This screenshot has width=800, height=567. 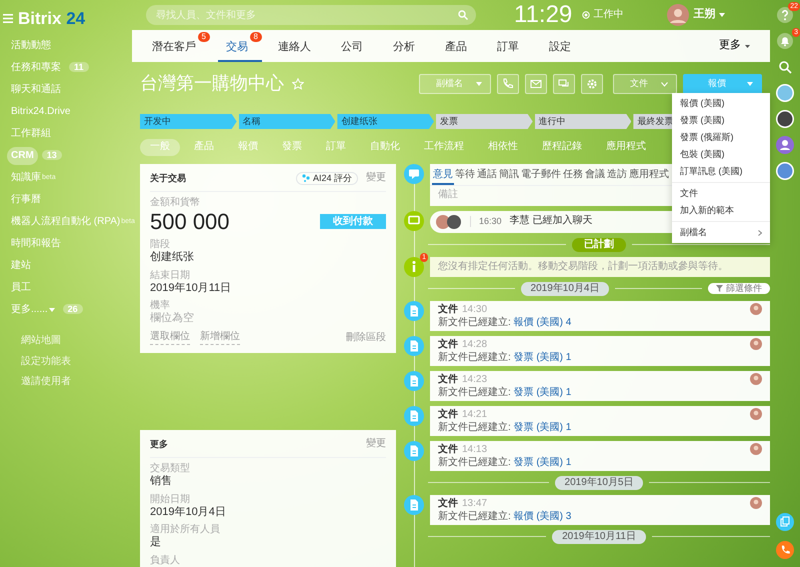 I want to click on field-value: 销售, so click(x=161, y=481).